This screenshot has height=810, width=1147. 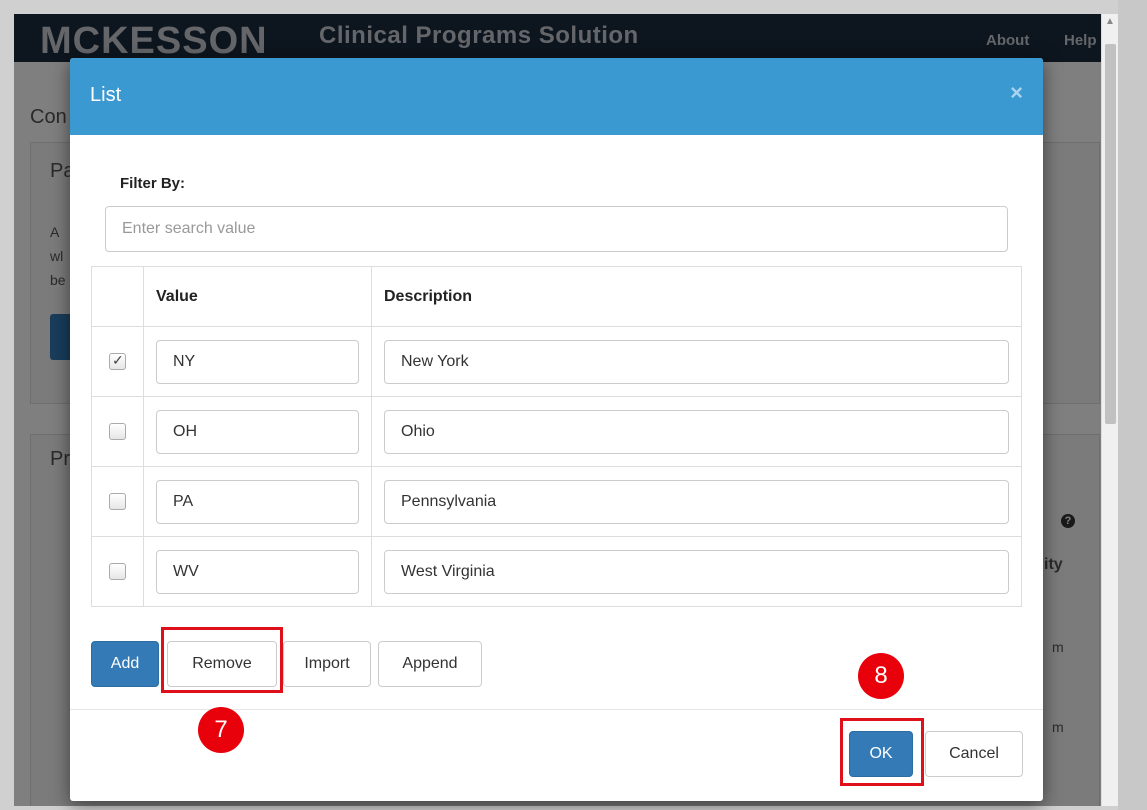 What do you see at coordinates (327, 664) in the screenshot?
I see `import-button: Import` at bounding box center [327, 664].